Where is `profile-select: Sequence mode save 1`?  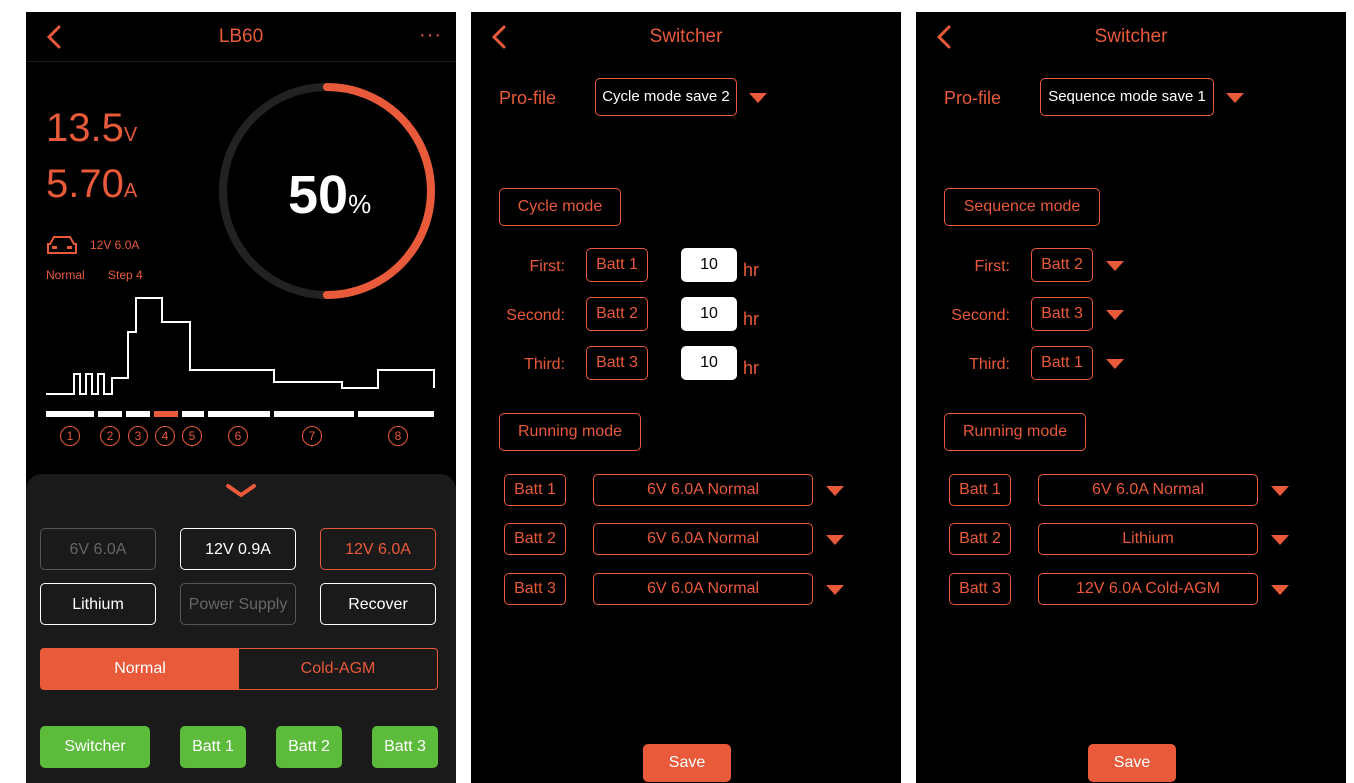
profile-select: Sequence mode save 1 is located at coordinates (1127, 97).